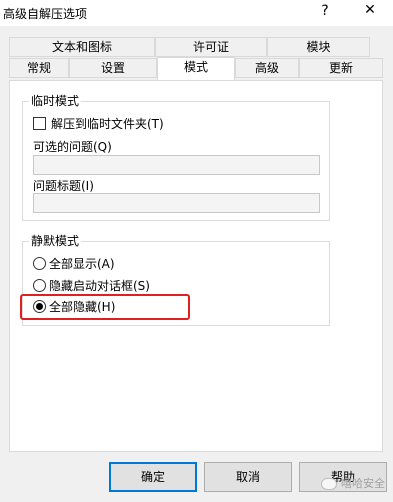  Describe the element at coordinates (105, 307) in the screenshot. I see `highlight-box` at that location.